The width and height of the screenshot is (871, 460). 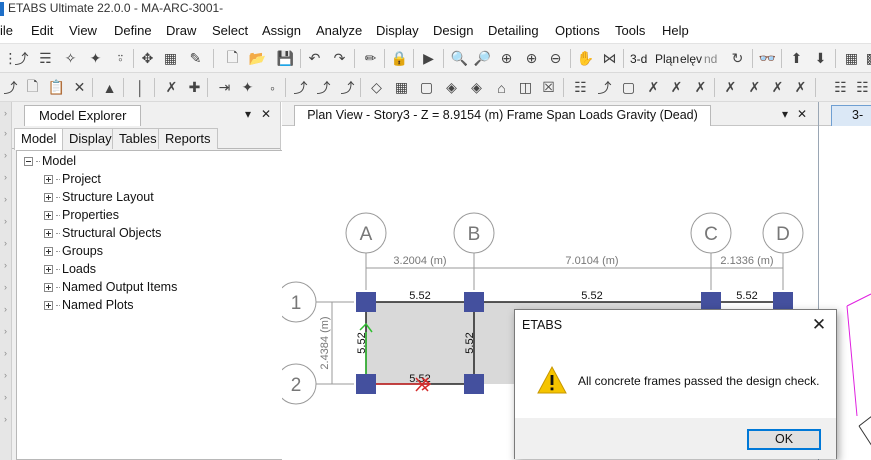 What do you see at coordinates (866, 58) in the screenshot?
I see `more-tools-icon: ▩` at bounding box center [866, 58].